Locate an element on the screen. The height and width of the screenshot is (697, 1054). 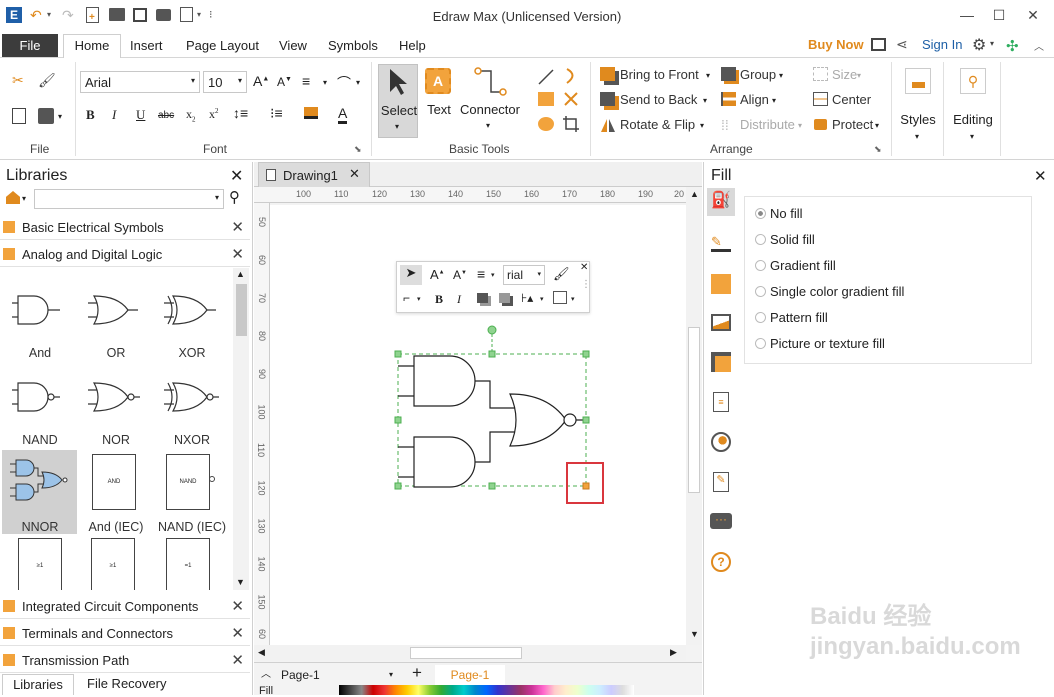
lock-icon is located at coordinates (820, 124).